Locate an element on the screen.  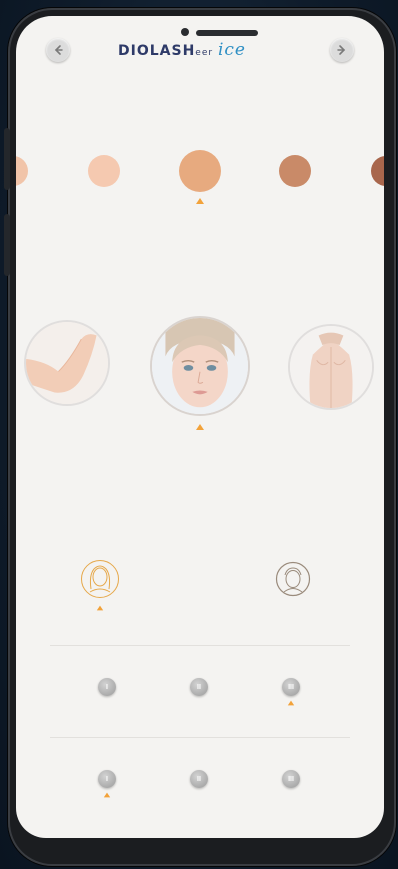
level-row1-button-2: II is located at coordinates (199, 687).